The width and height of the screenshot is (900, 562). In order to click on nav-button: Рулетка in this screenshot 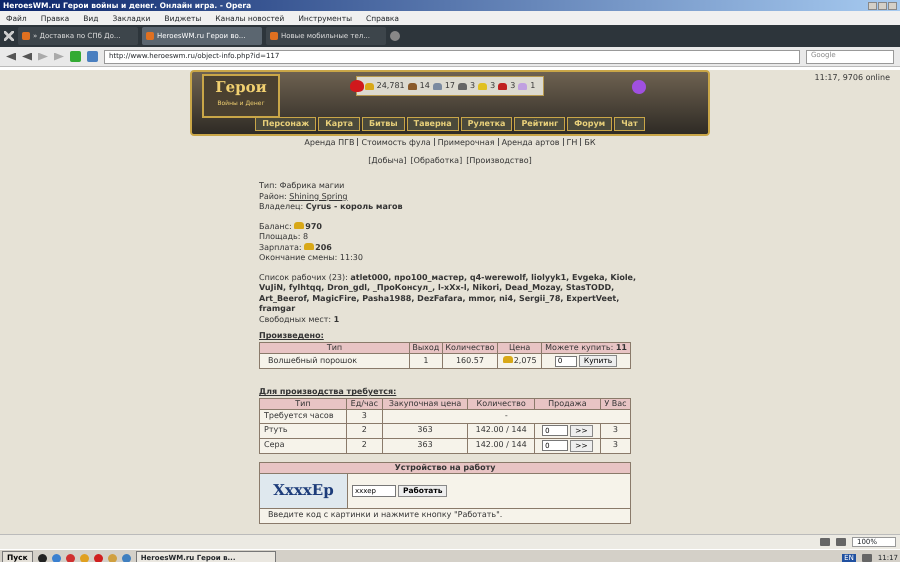, I will do `click(486, 124)`.